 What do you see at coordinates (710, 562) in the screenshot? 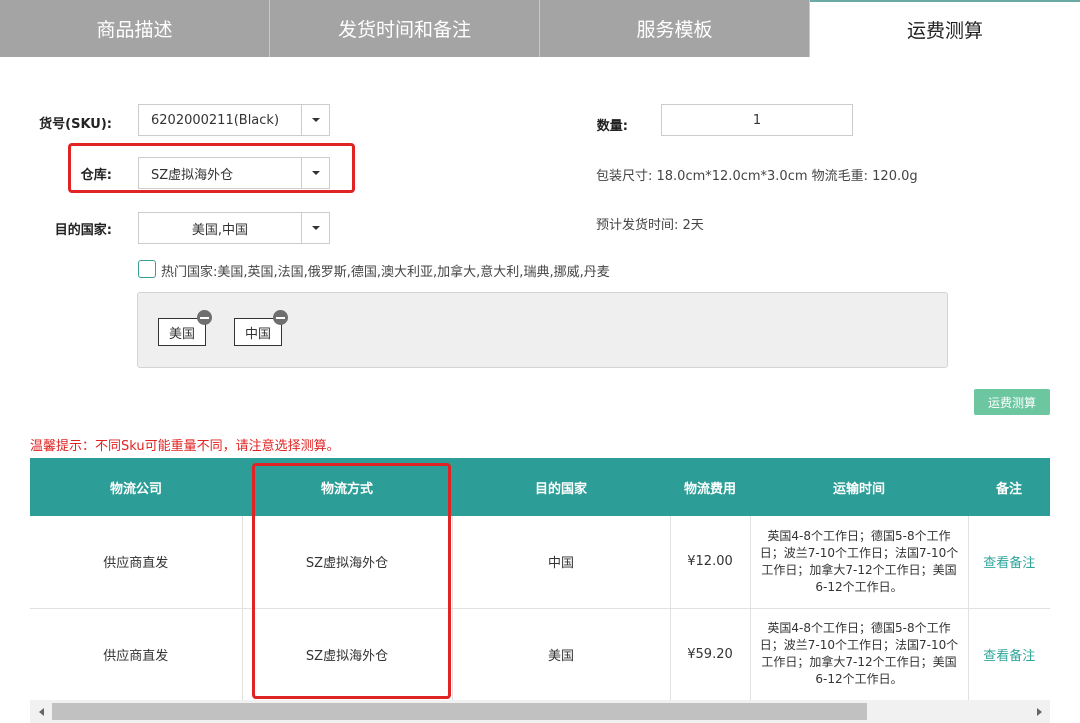
I see `table-cell: ¥12.00` at bounding box center [710, 562].